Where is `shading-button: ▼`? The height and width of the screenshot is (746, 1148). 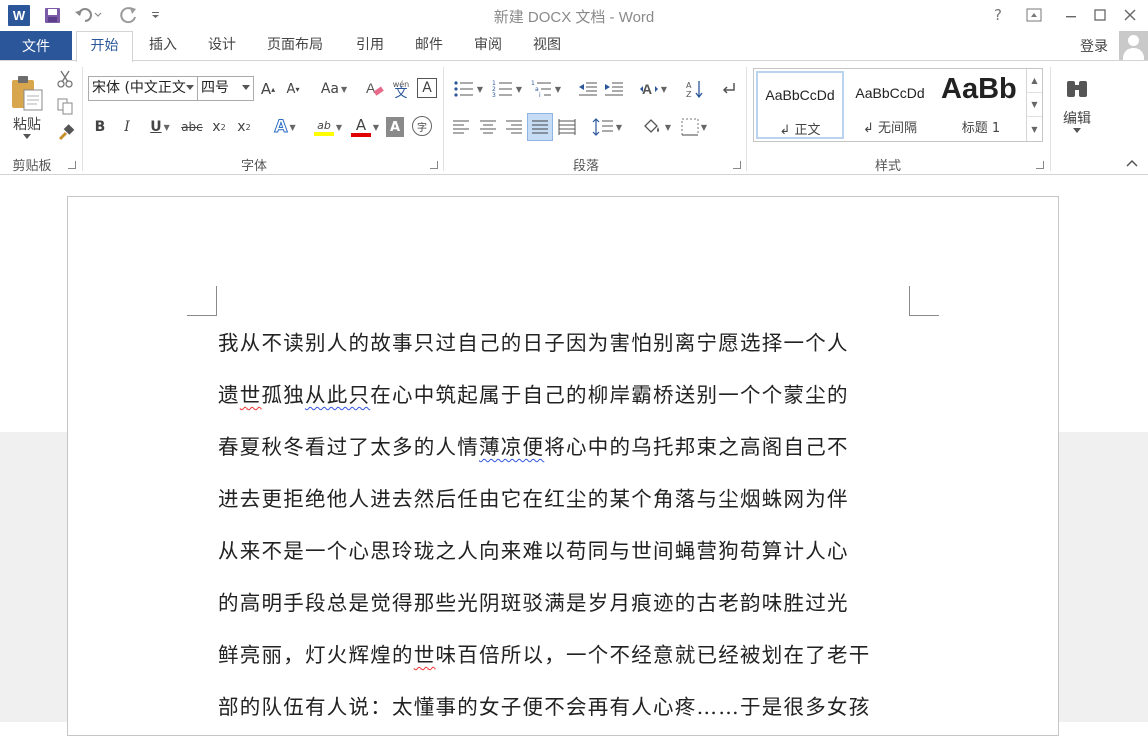 shading-button: ▼ is located at coordinates (656, 127).